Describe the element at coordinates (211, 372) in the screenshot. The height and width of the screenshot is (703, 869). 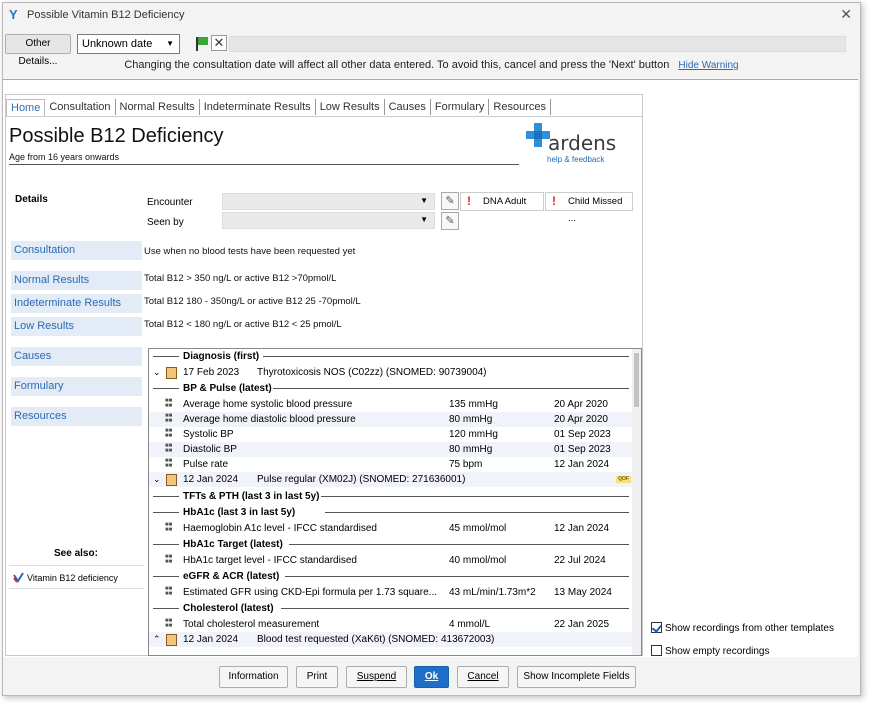
I see `entry-date: 17 Feb 2023` at that location.